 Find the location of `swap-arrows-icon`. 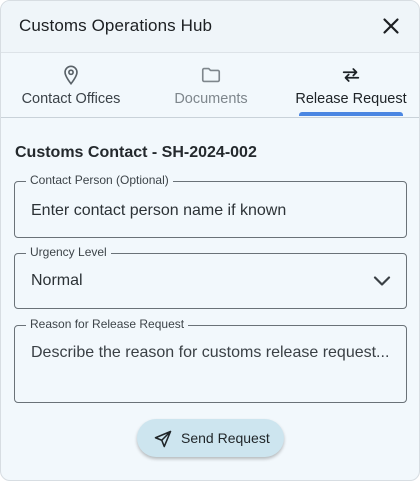

swap-arrows-icon is located at coordinates (351, 75).